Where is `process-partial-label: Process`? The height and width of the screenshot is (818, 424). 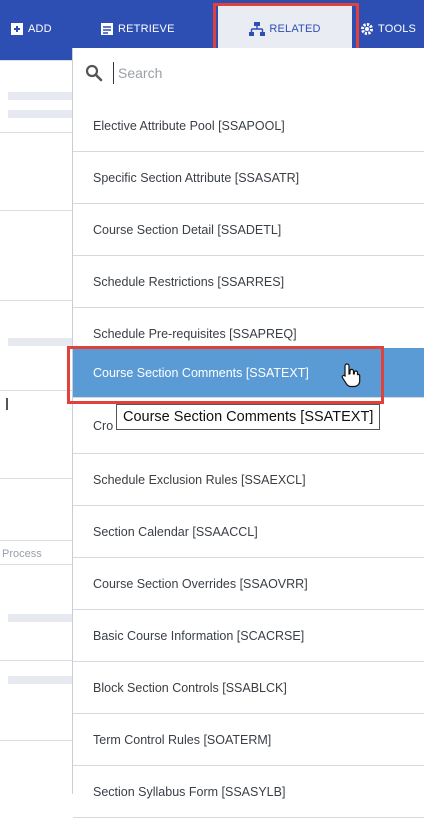
process-partial-label: Process is located at coordinates (22, 554).